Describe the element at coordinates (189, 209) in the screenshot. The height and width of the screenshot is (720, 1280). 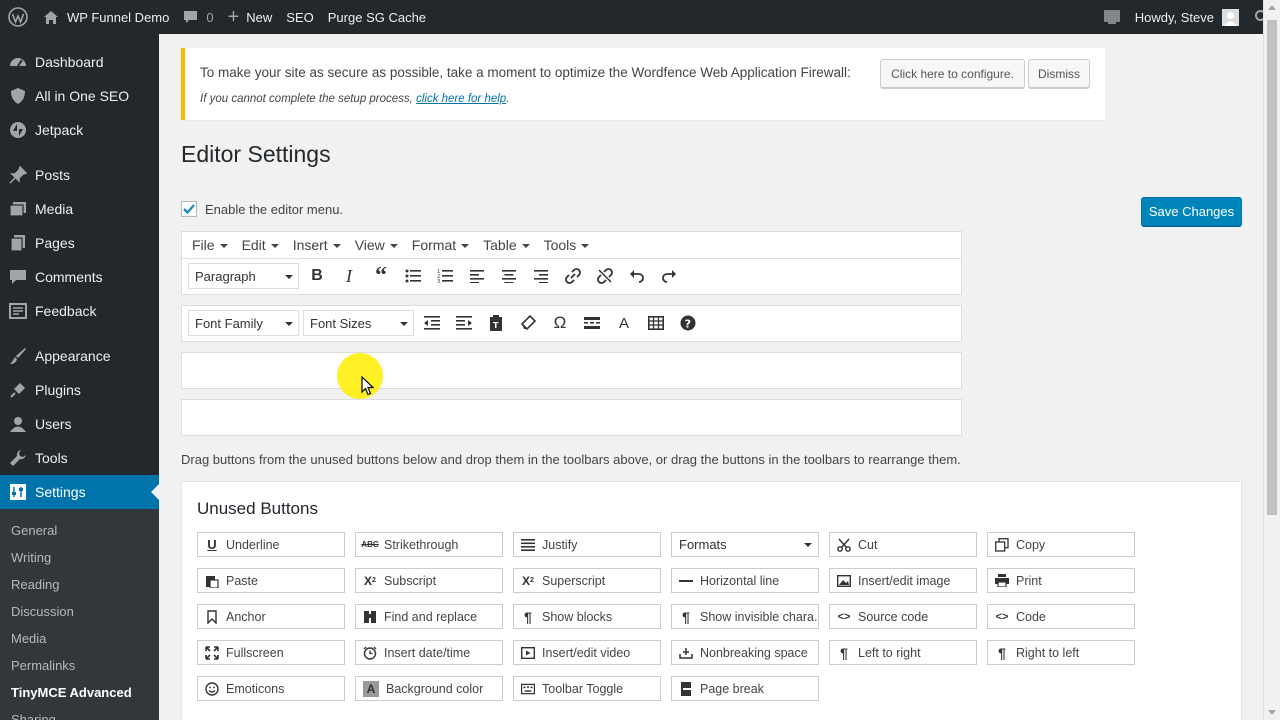
I see `enable-menu-checkbox` at that location.